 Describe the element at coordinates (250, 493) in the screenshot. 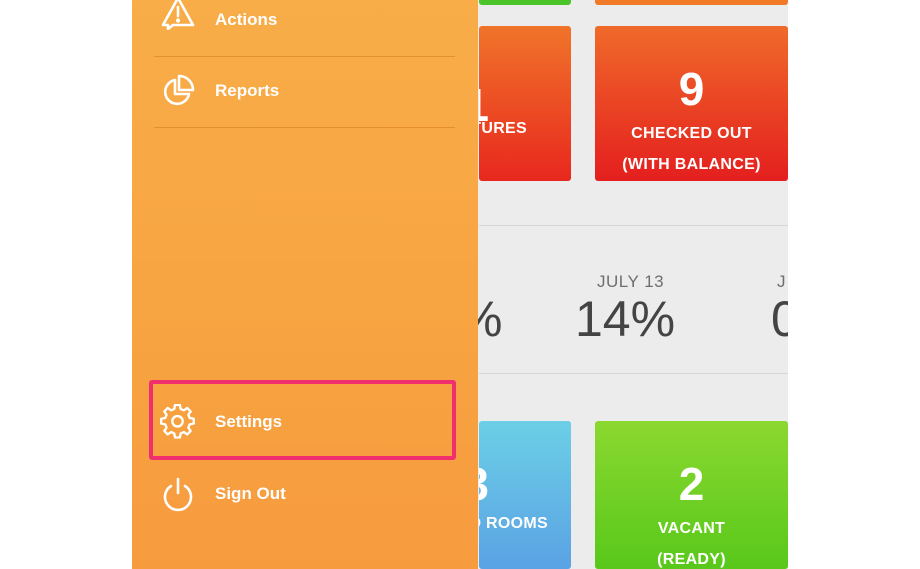

I see `menu-item-label: Sign Out` at that location.